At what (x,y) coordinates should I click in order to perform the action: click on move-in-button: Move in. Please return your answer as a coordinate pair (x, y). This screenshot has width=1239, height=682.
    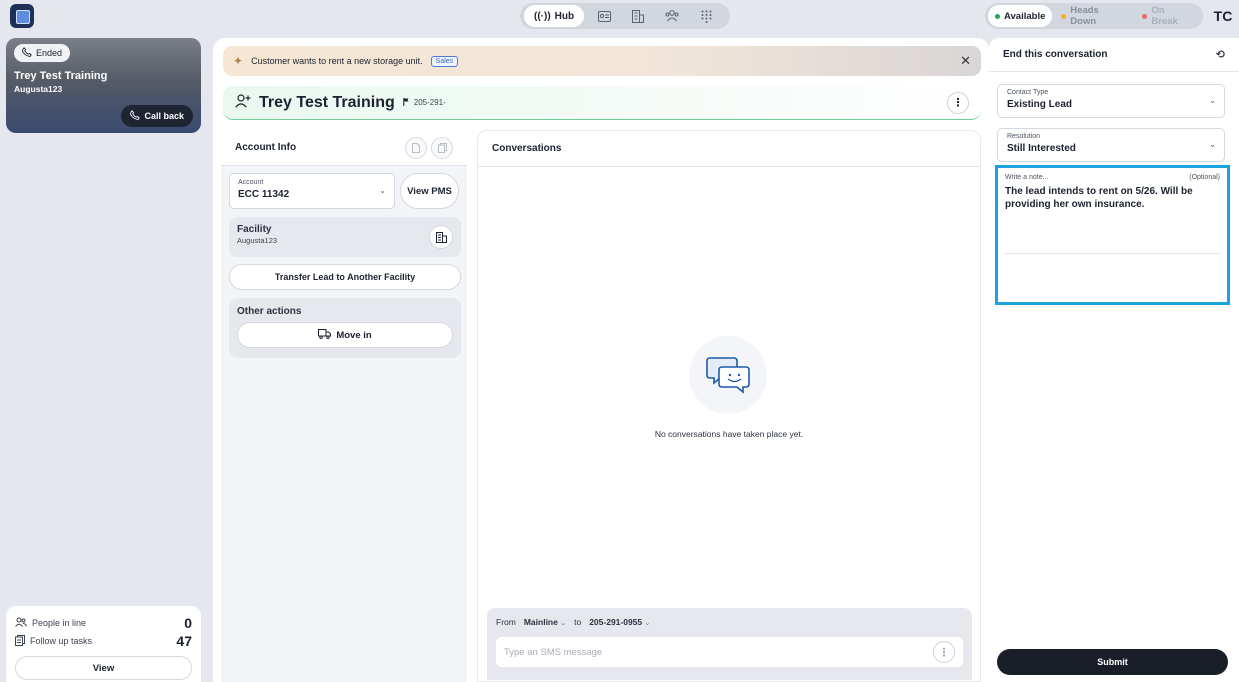
    Looking at the image, I should click on (345, 335).